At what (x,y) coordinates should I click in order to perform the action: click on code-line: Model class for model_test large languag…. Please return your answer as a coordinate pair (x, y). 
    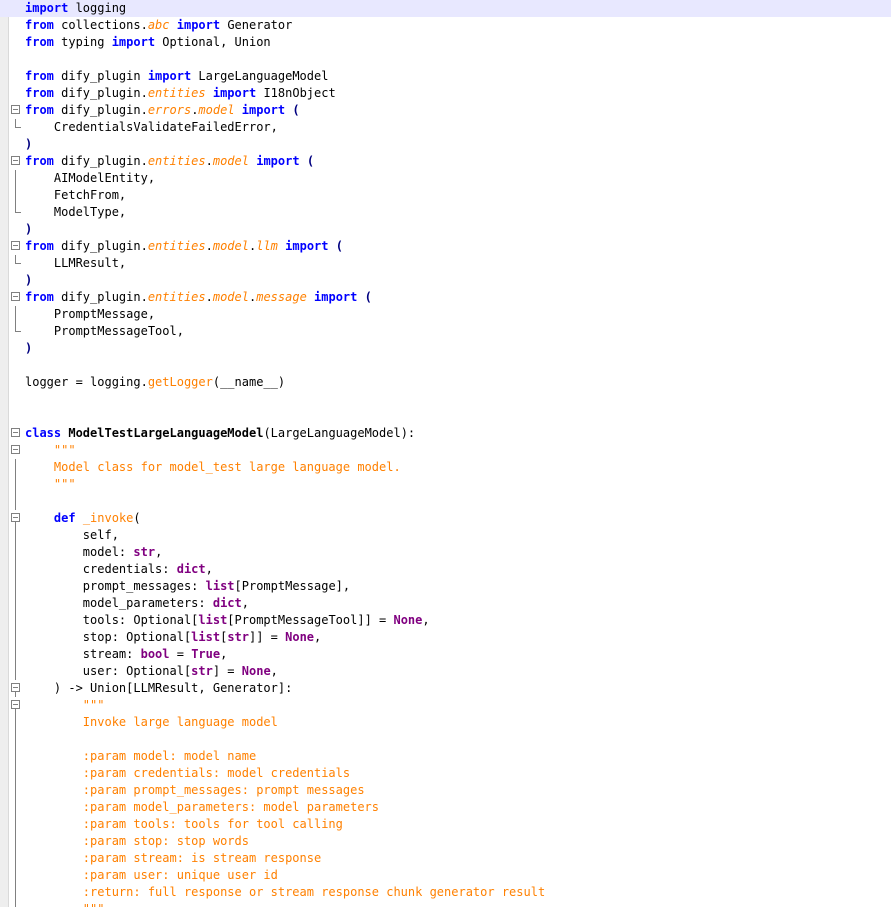
    Looking at the image, I should click on (445, 467).